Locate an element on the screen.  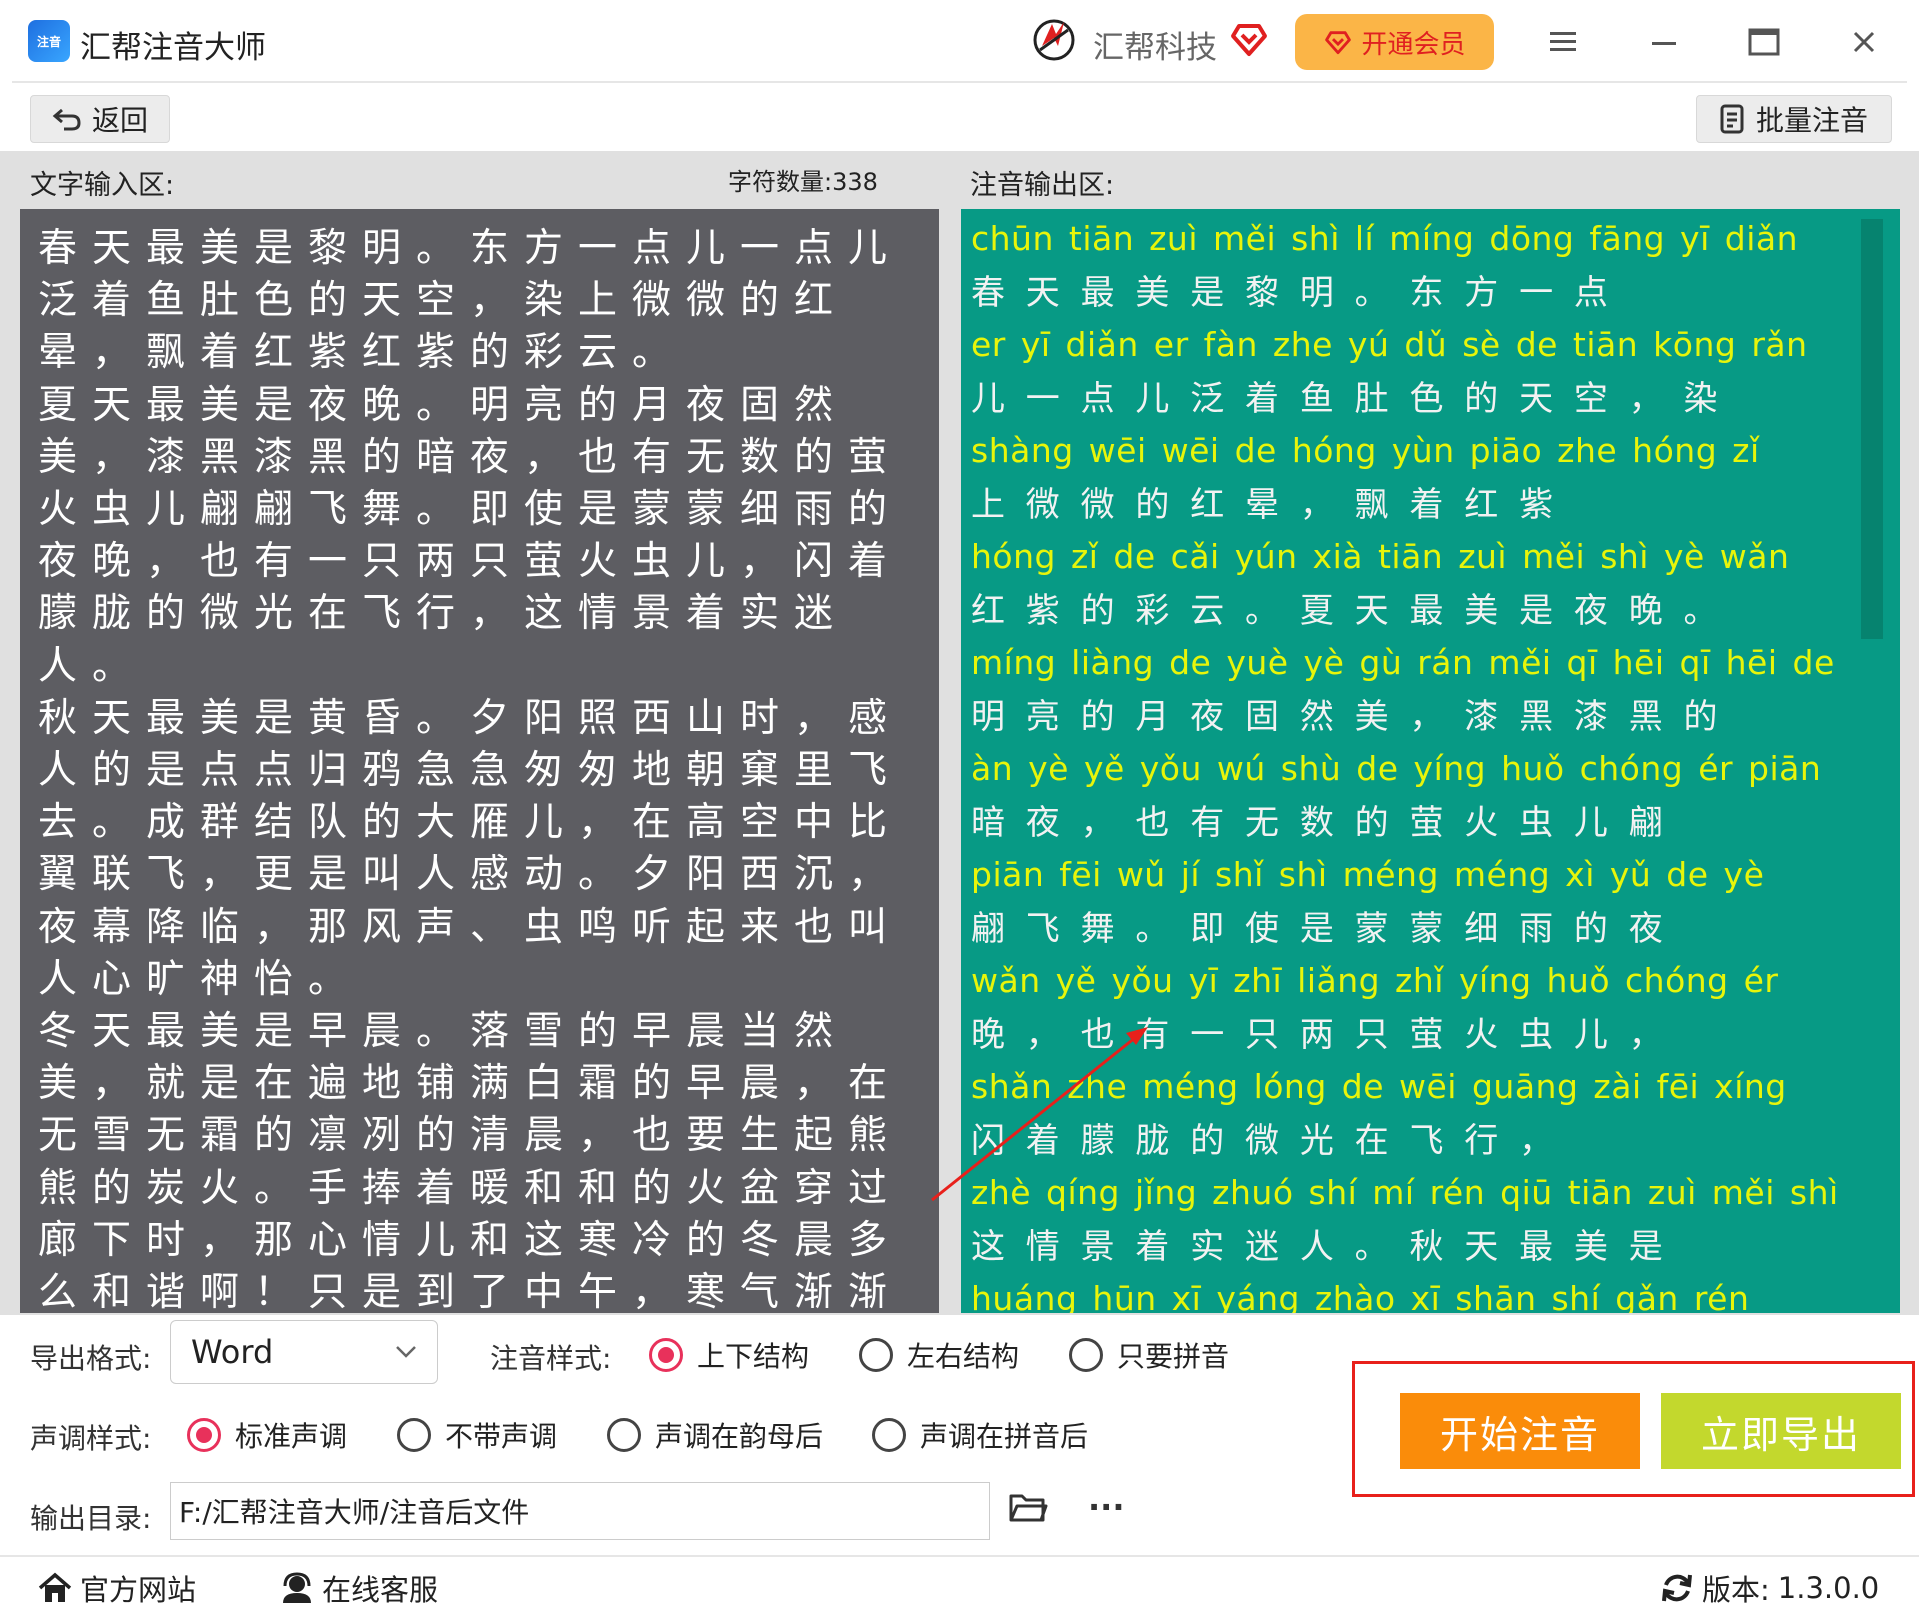
customer-service-icon is located at coordinates (297, 1587).